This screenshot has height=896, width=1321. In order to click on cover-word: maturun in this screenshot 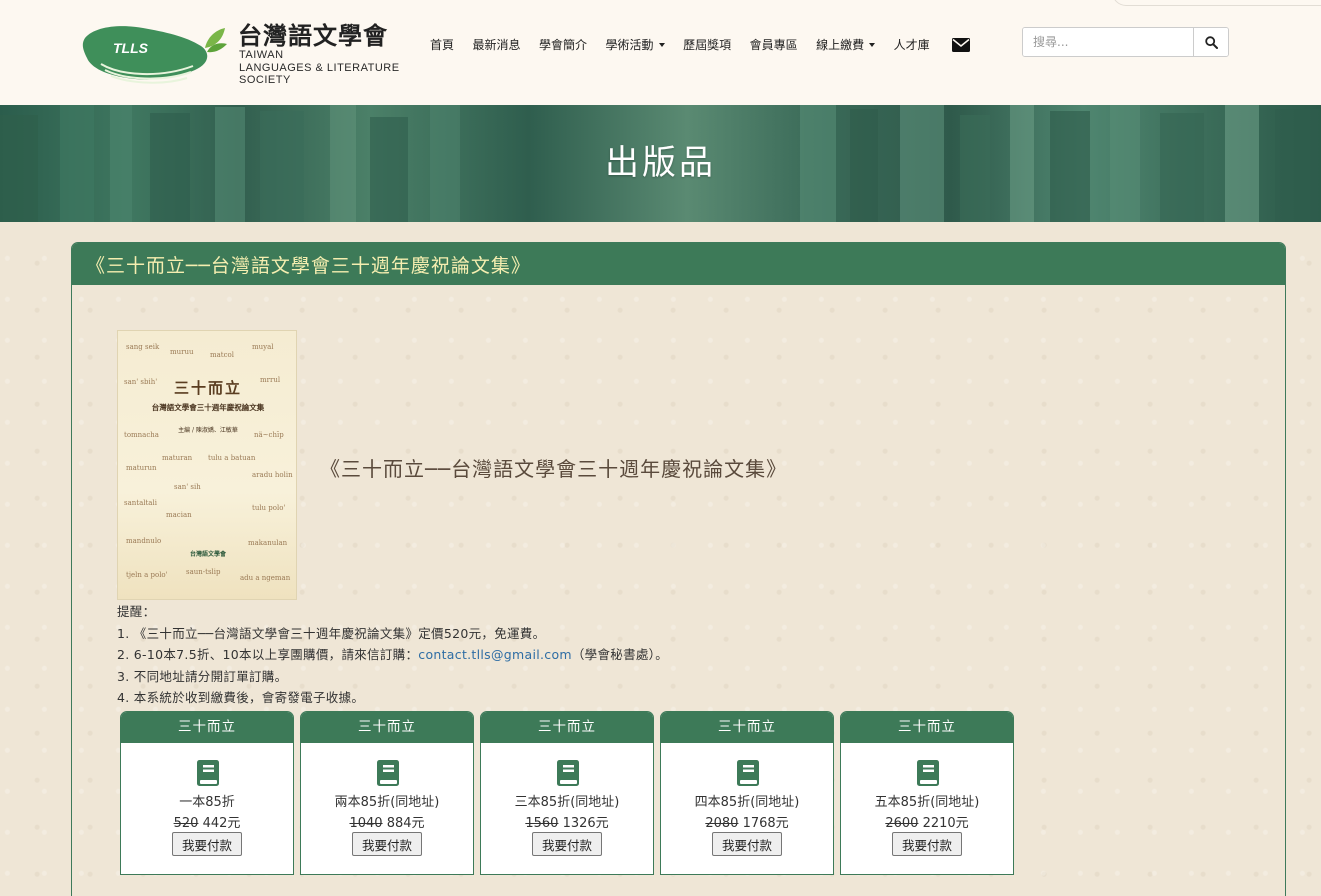, I will do `click(141, 468)`.